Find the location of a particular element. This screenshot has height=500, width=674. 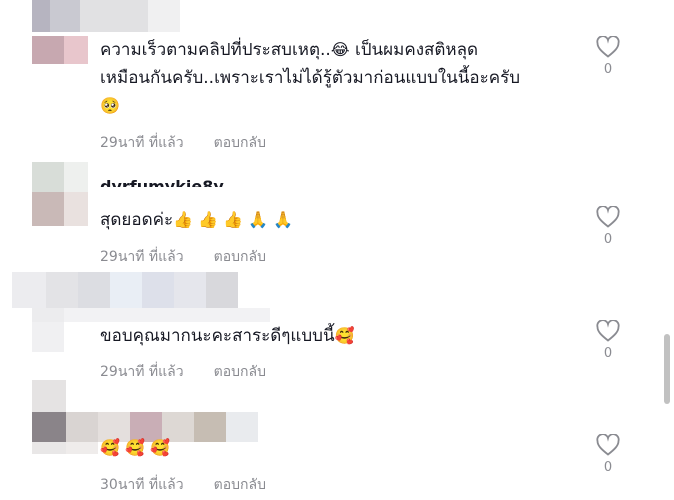

comment-meta: 30นาที ที่แล้ว ตอบกลับ is located at coordinates (183, 485).